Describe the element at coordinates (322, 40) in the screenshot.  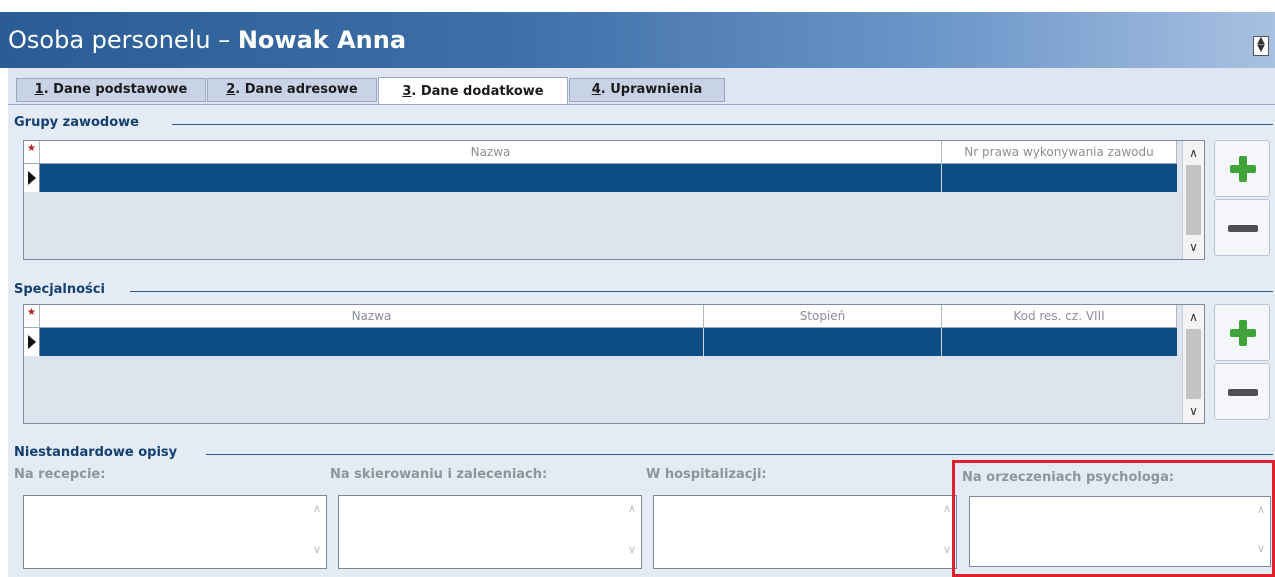
I see `title-person-name: Nowak Anna` at that location.